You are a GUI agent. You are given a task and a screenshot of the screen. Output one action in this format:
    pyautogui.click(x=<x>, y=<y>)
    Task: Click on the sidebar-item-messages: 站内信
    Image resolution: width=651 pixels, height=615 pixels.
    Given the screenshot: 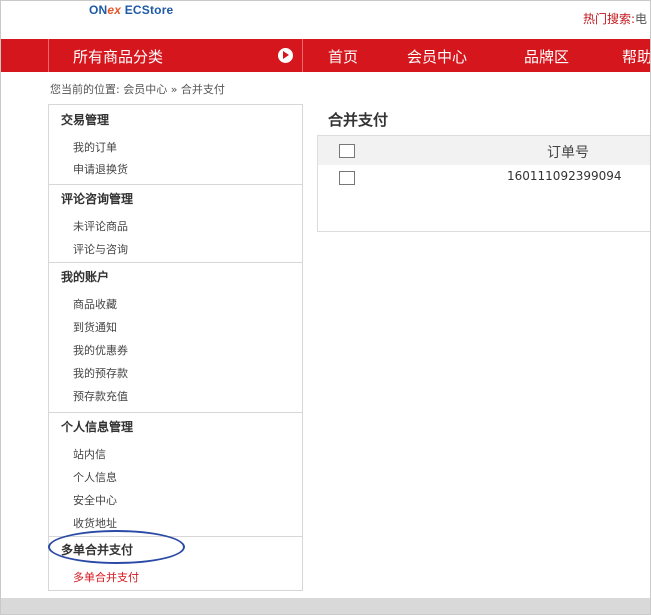 What is the action you would take?
    pyautogui.click(x=89, y=454)
    